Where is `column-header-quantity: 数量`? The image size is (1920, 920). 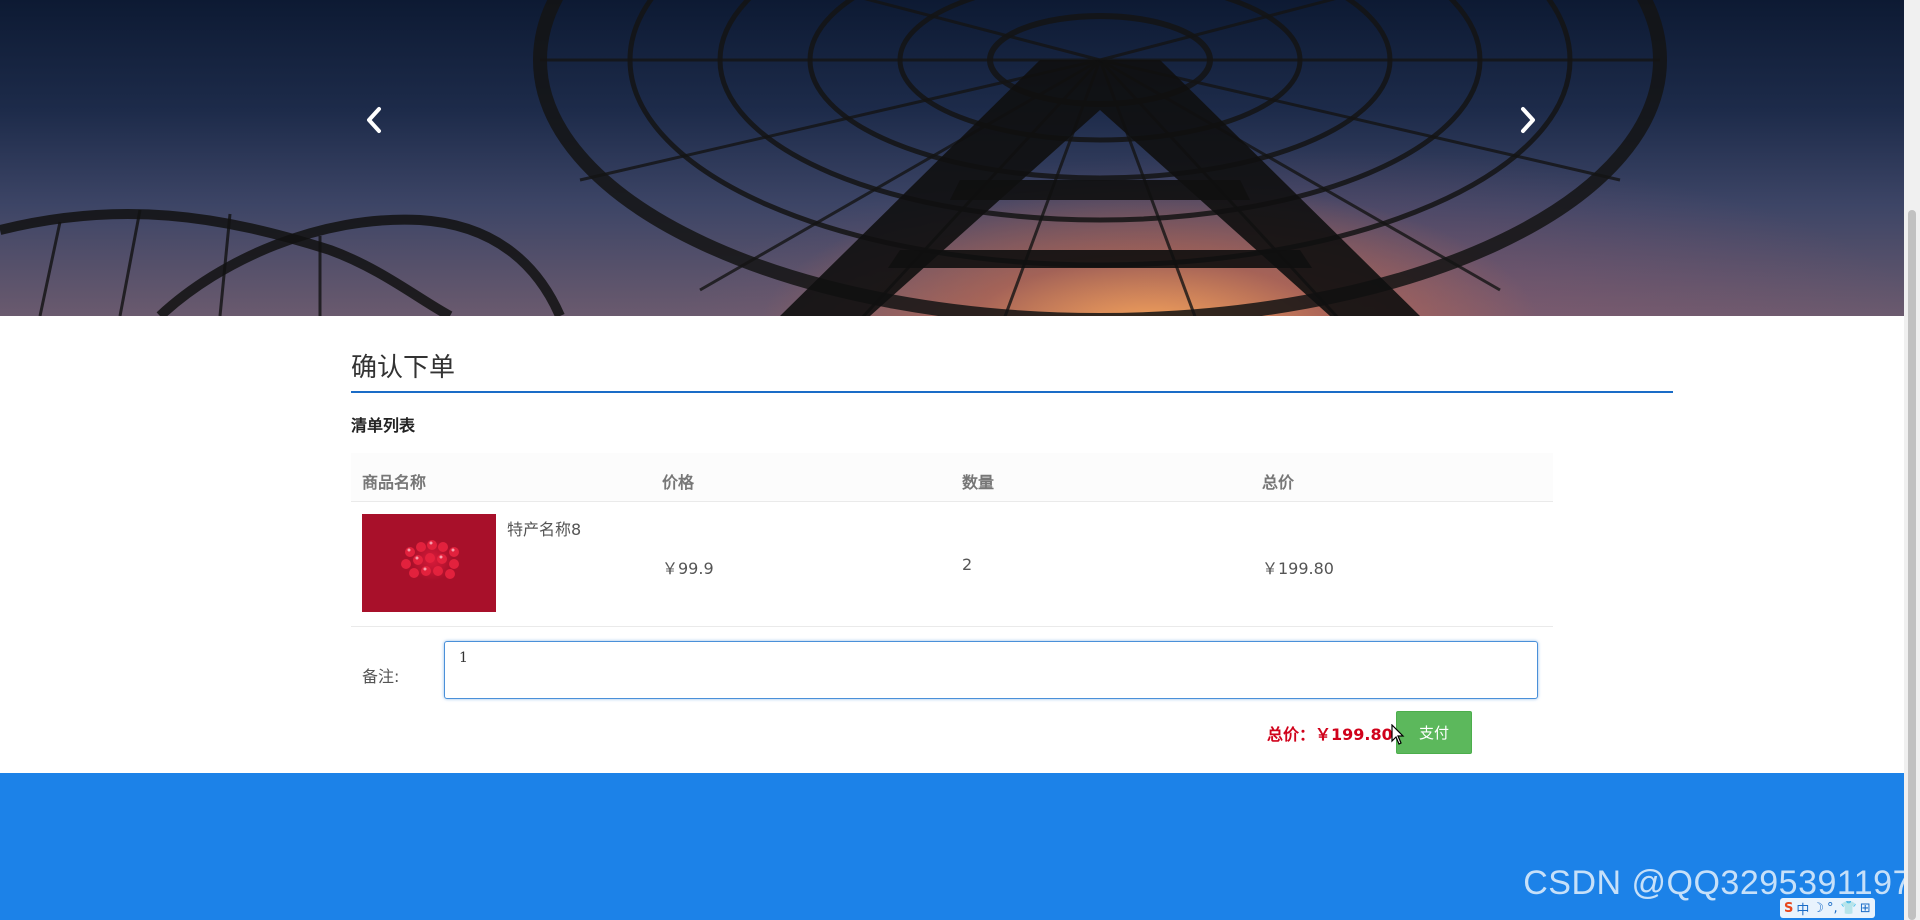
column-header-quantity: 数量 is located at coordinates (978, 482).